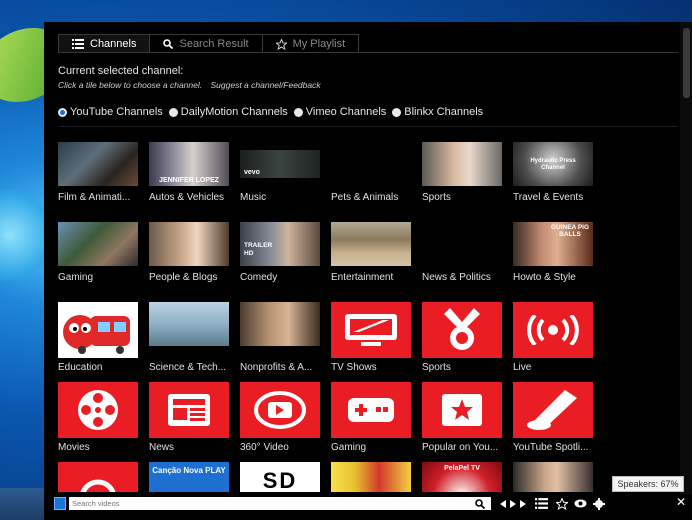 Image resolution: width=692 pixels, height=520 pixels. I want to click on tab-bar: Channels Search Result My Playlist, so click(209, 43).